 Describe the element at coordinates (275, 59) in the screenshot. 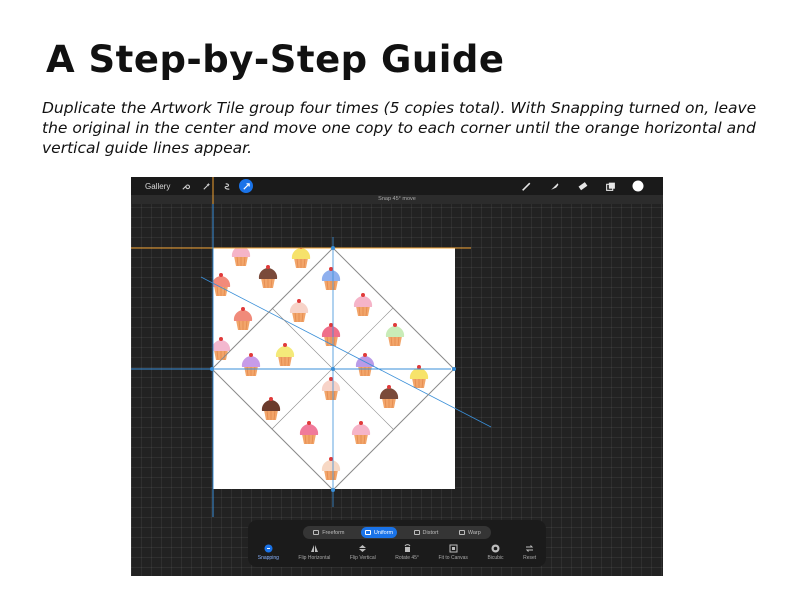

I see `page-title: A Step-by-Step Guide` at that location.